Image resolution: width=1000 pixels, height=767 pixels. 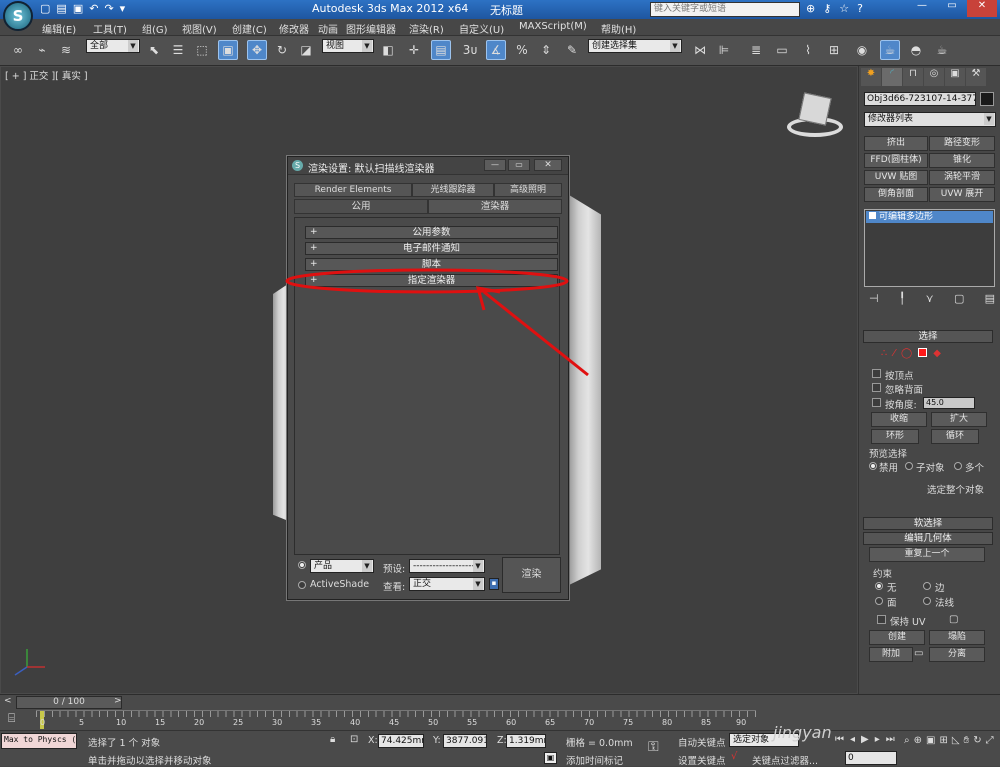 I want to click on x-coord-field: 74.425mm, so click(x=401, y=741).